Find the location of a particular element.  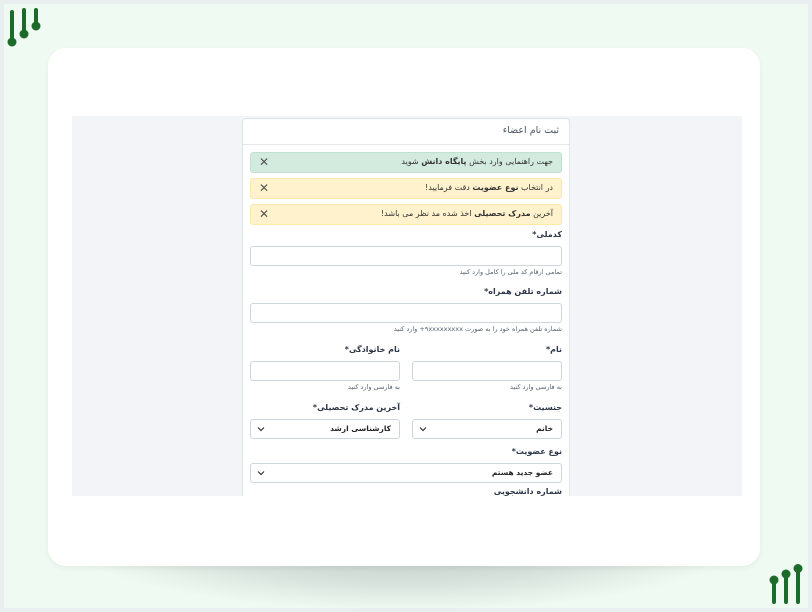

membership-label: نوع عضویت* is located at coordinates (536, 451).